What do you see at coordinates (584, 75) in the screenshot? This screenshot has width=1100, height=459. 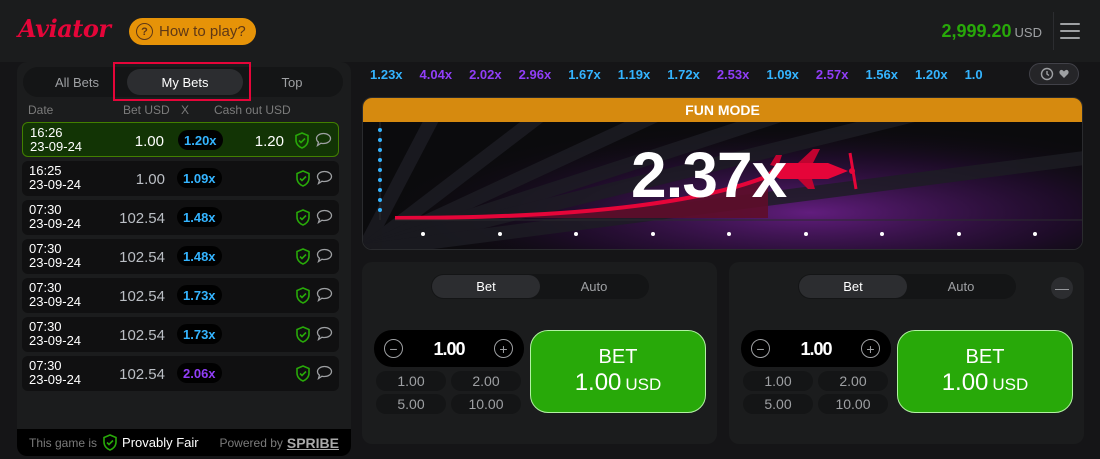 I see `history-multiplier: 1.67x` at bounding box center [584, 75].